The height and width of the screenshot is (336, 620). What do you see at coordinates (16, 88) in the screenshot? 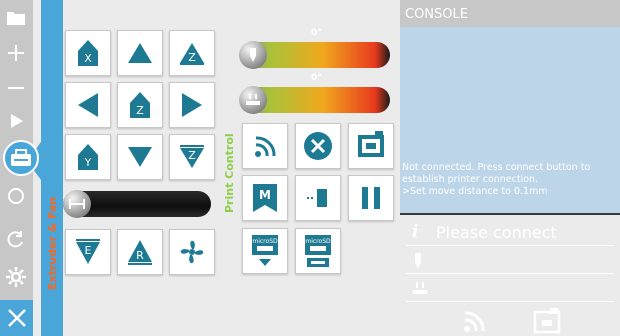
I see `minus-icon` at bounding box center [16, 88].